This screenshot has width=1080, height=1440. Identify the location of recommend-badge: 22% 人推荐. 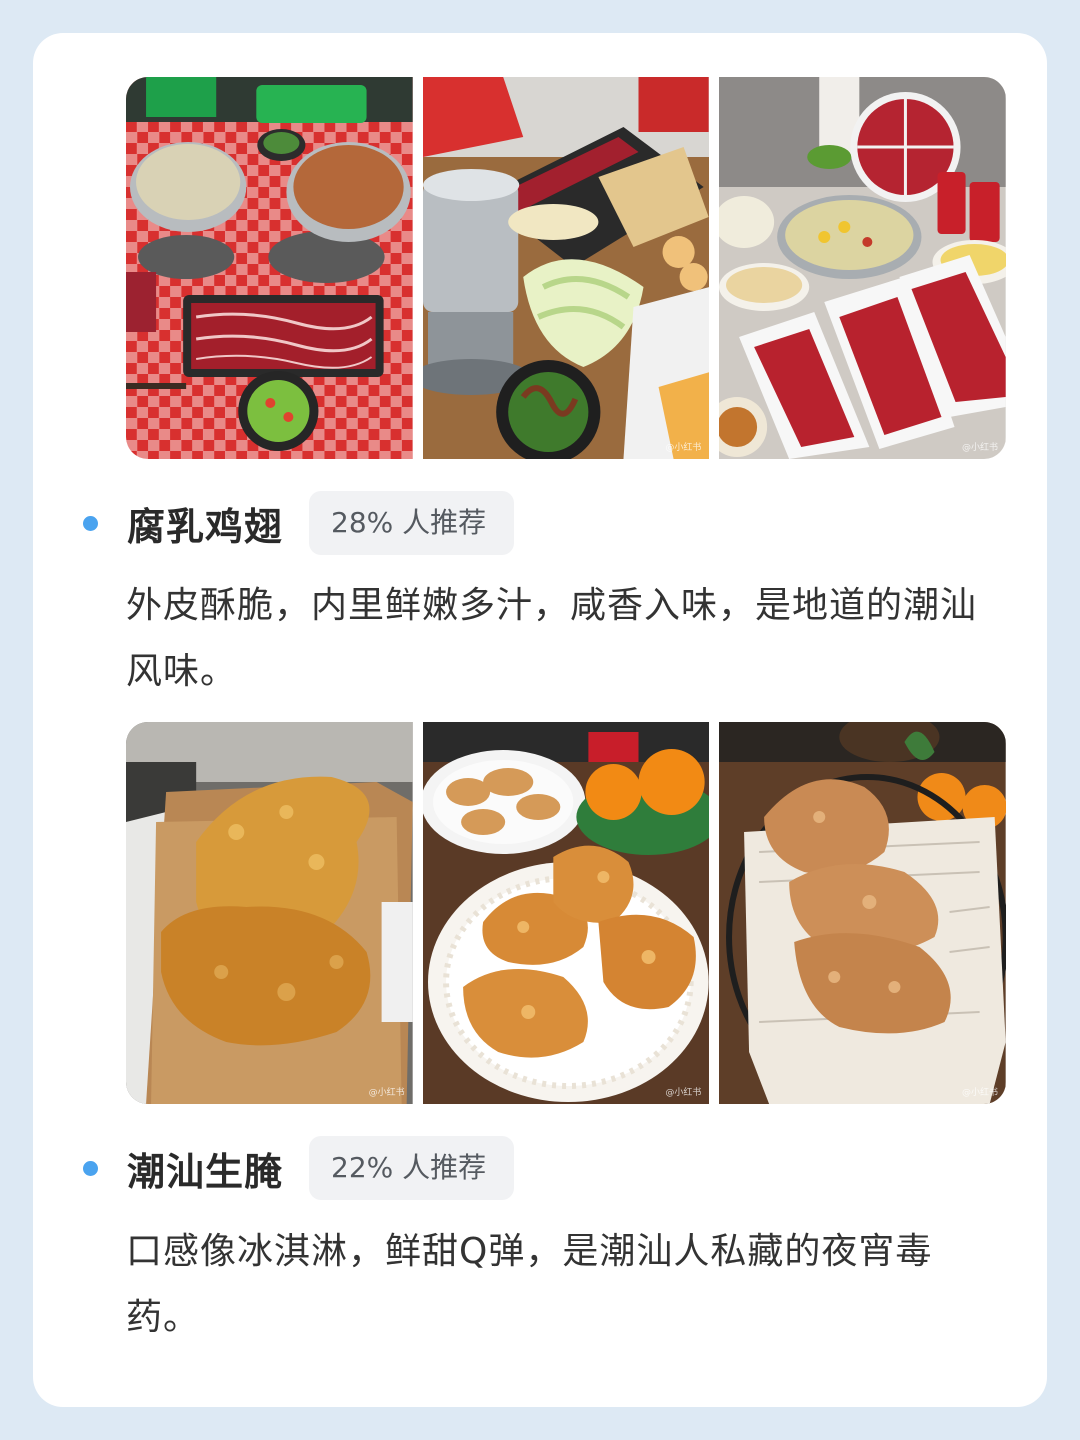
(412, 1168).